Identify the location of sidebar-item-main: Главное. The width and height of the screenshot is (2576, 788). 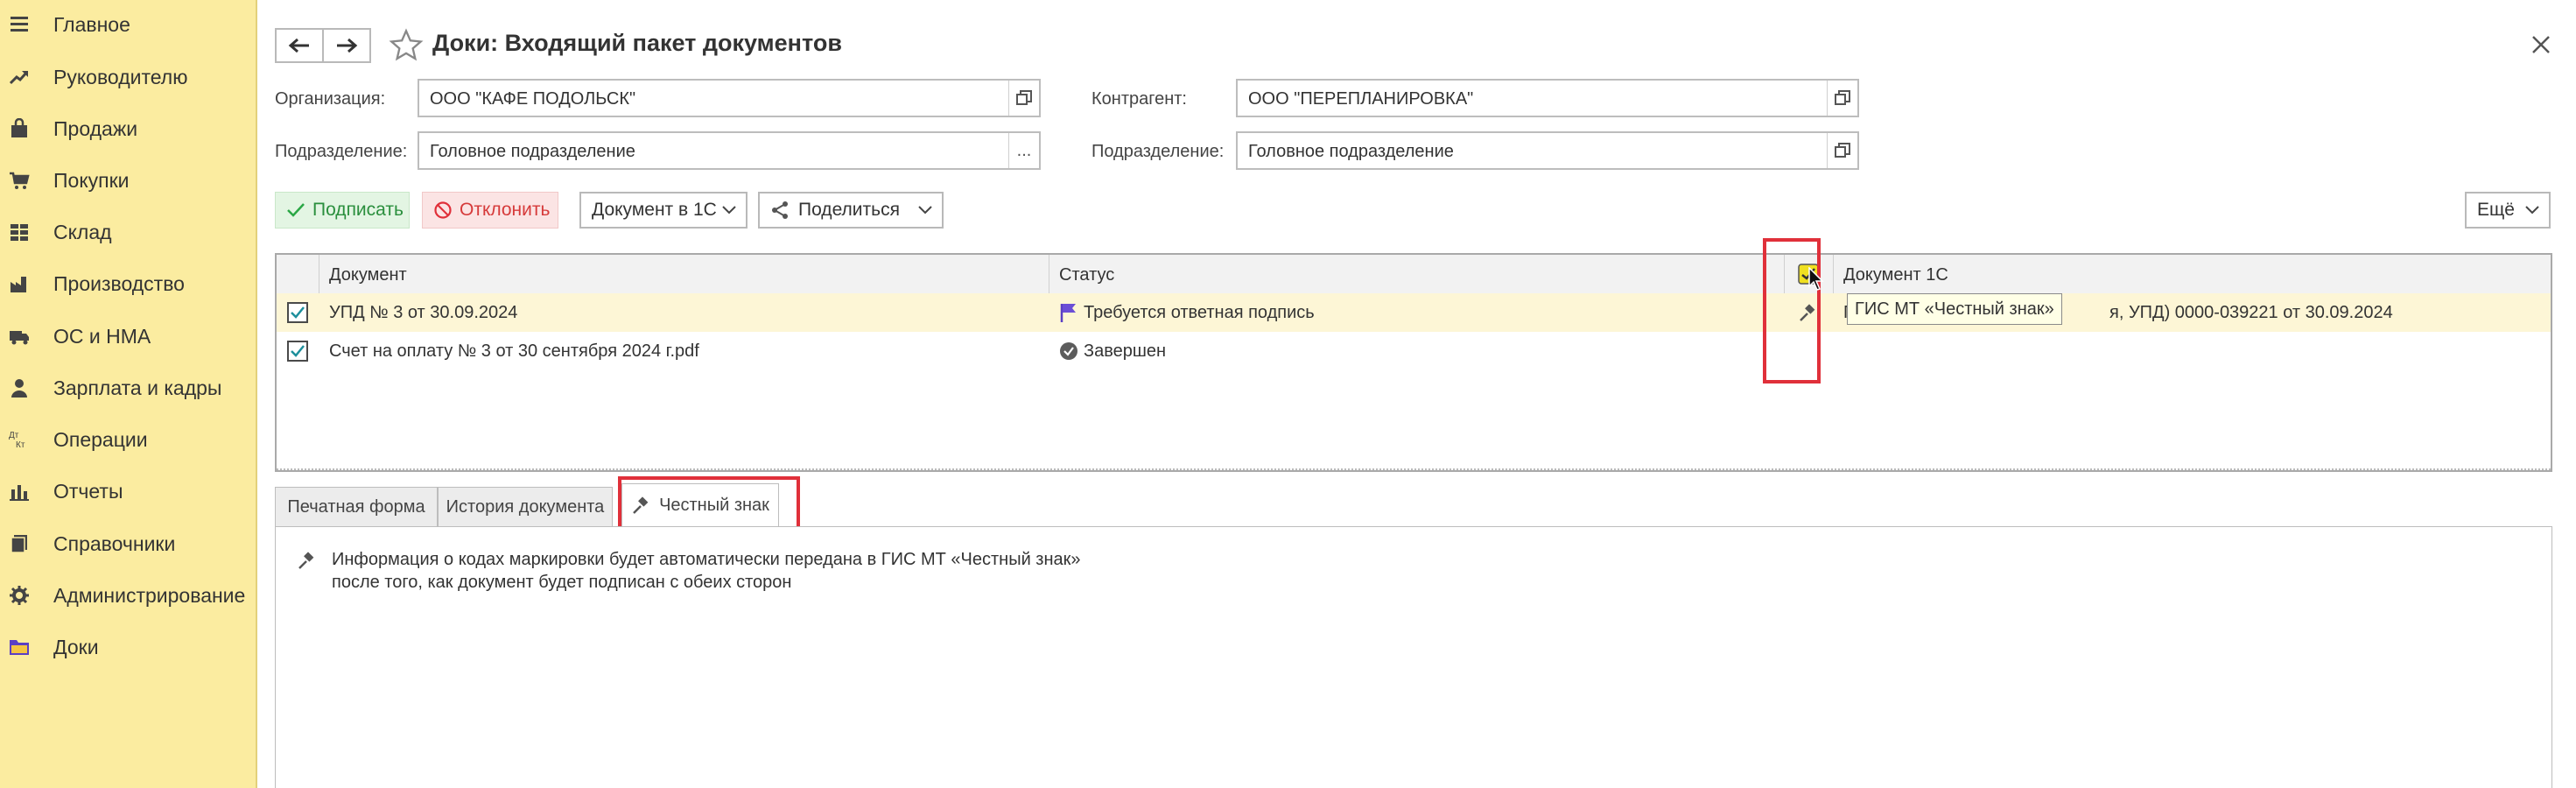
(128, 24).